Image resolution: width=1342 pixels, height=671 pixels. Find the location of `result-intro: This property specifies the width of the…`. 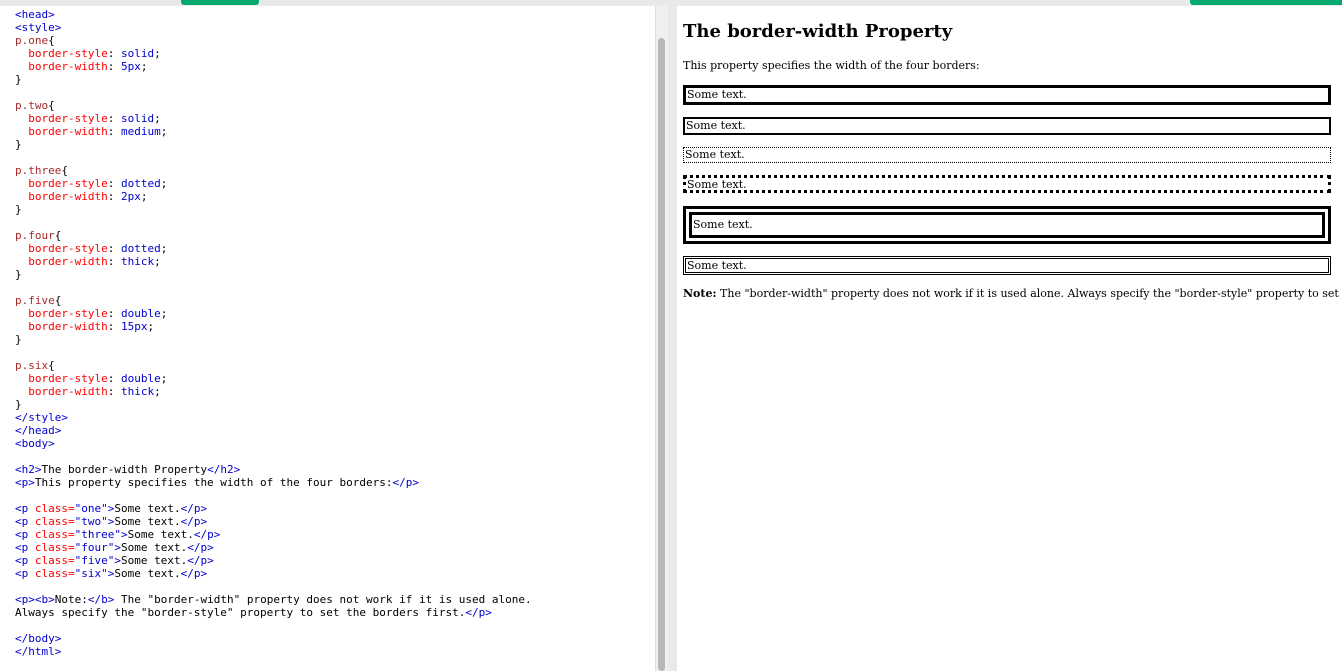

result-intro: This property specifies the width of the… is located at coordinates (831, 65).